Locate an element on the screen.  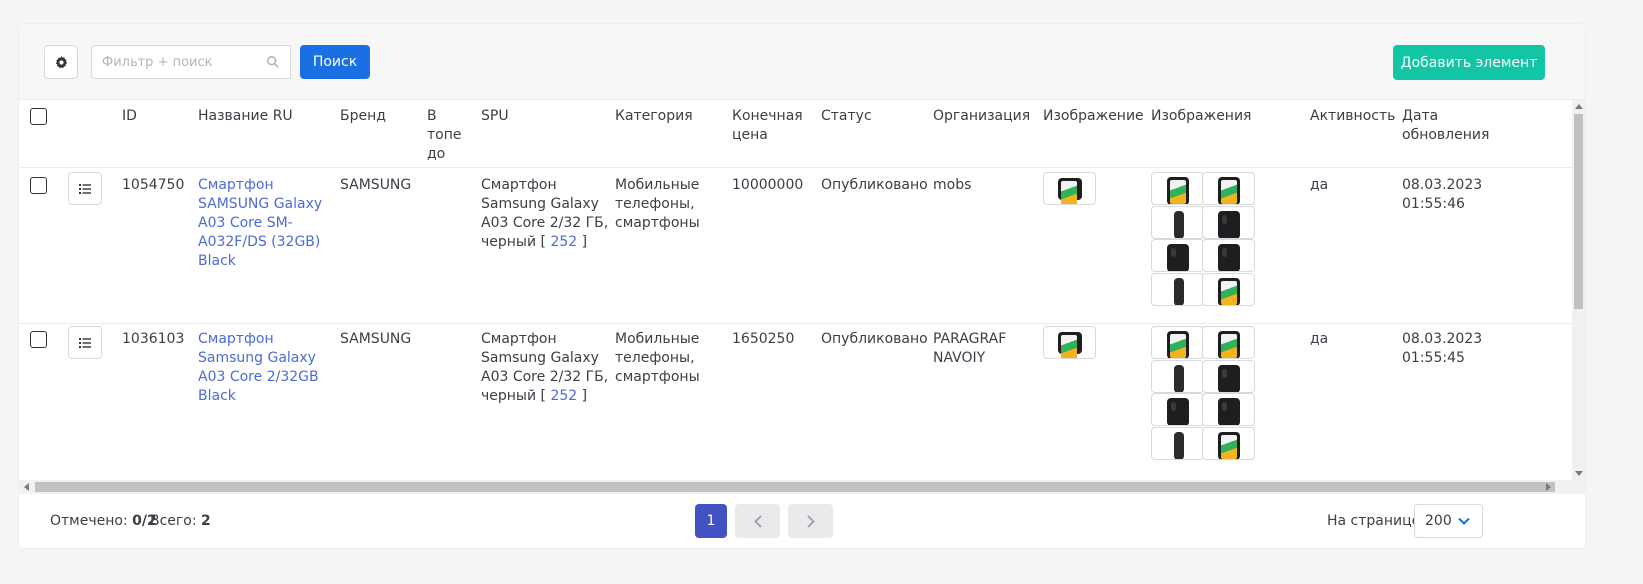
horizontal-scrollbar-thumb is located at coordinates (795, 487).